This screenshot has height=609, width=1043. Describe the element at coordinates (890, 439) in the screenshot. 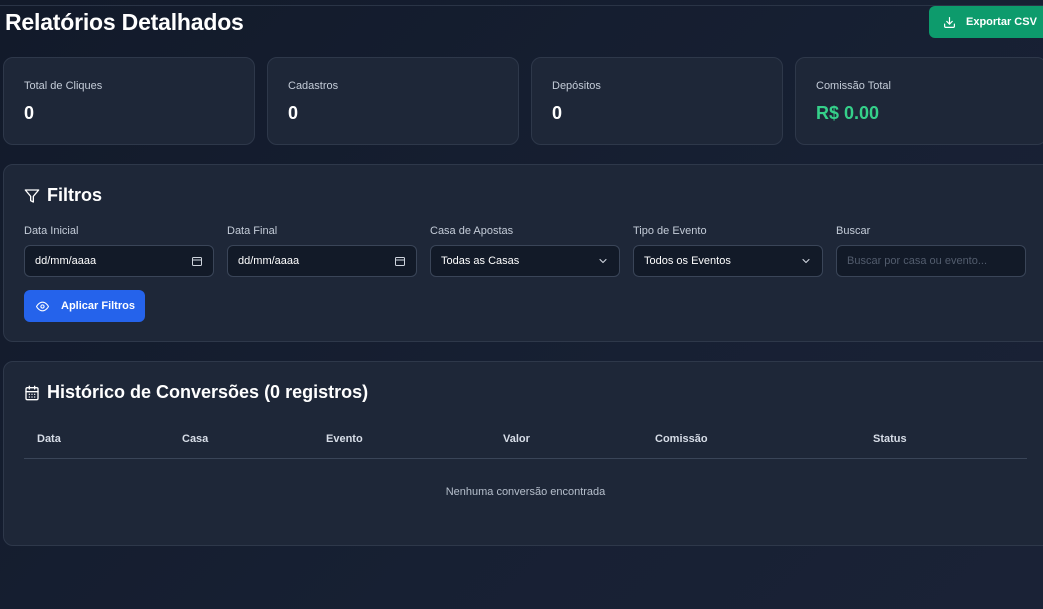

I see `column-header-status: Status` at that location.